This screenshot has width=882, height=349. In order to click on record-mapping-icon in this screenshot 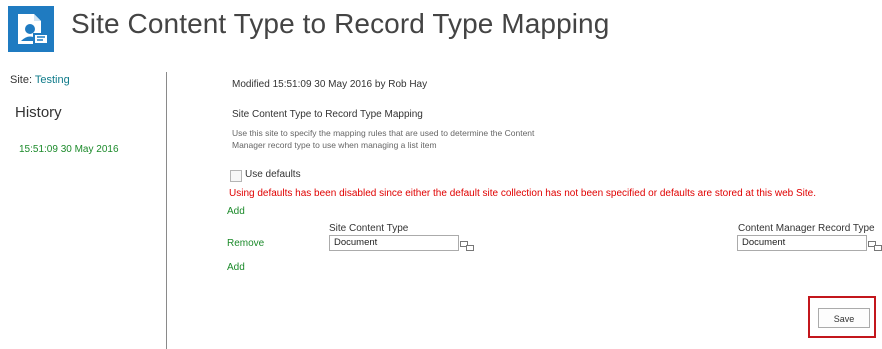, I will do `click(31, 29)`.